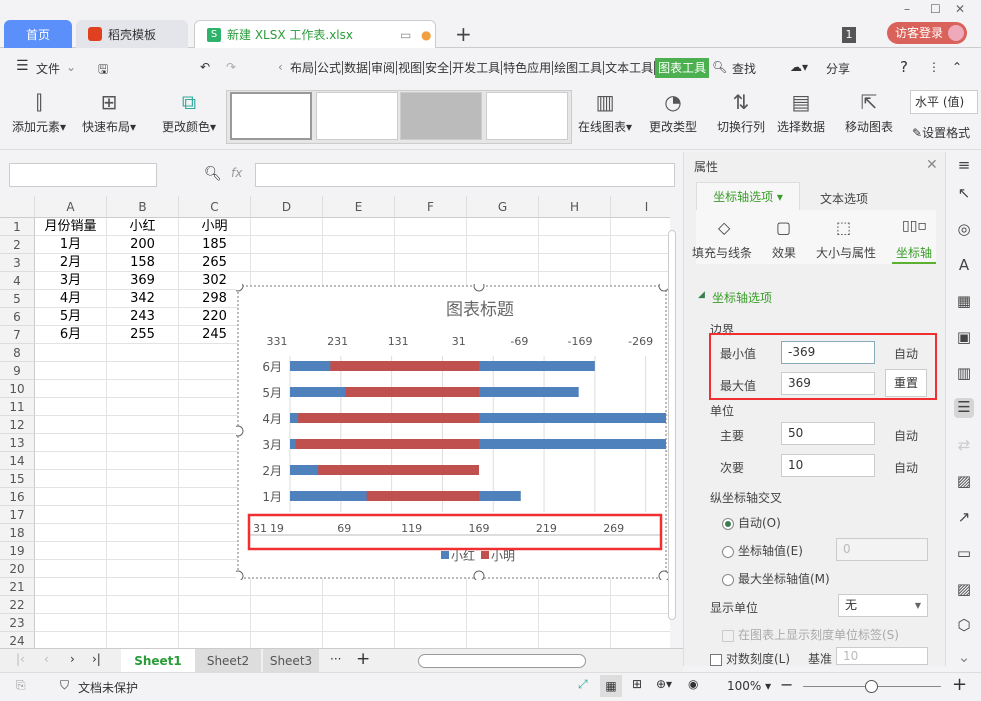 This screenshot has height=701, width=981. Describe the element at coordinates (143, 299) in the screenshot. I see `cell: 342` at that location.